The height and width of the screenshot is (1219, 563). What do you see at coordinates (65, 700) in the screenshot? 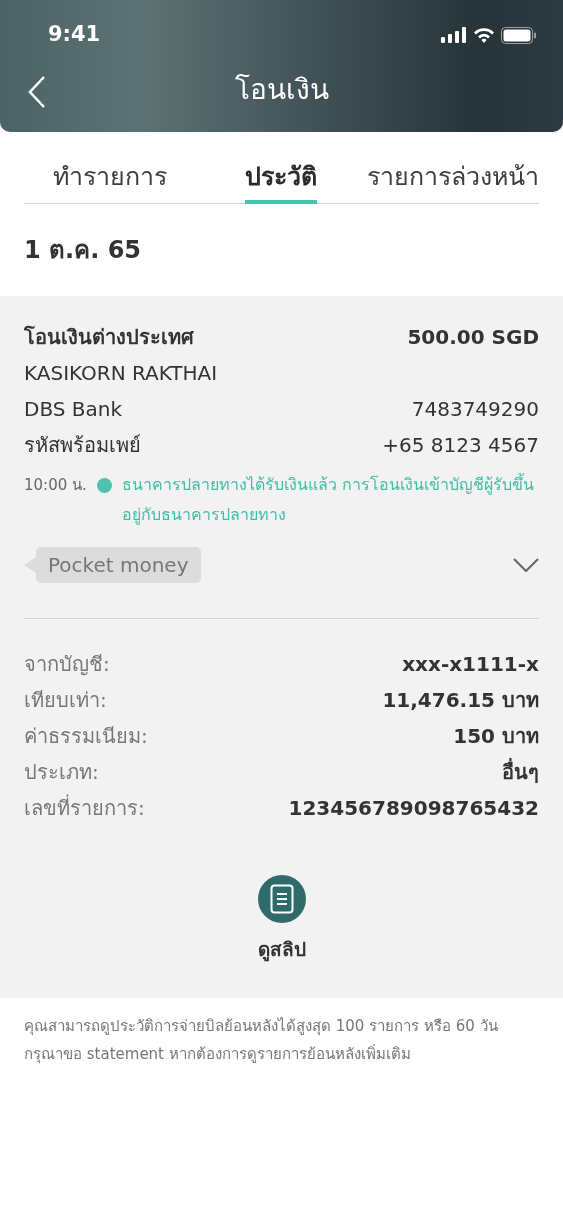
I see `detail-label: เทียบเท่า:` at bounding box center [65, 700].